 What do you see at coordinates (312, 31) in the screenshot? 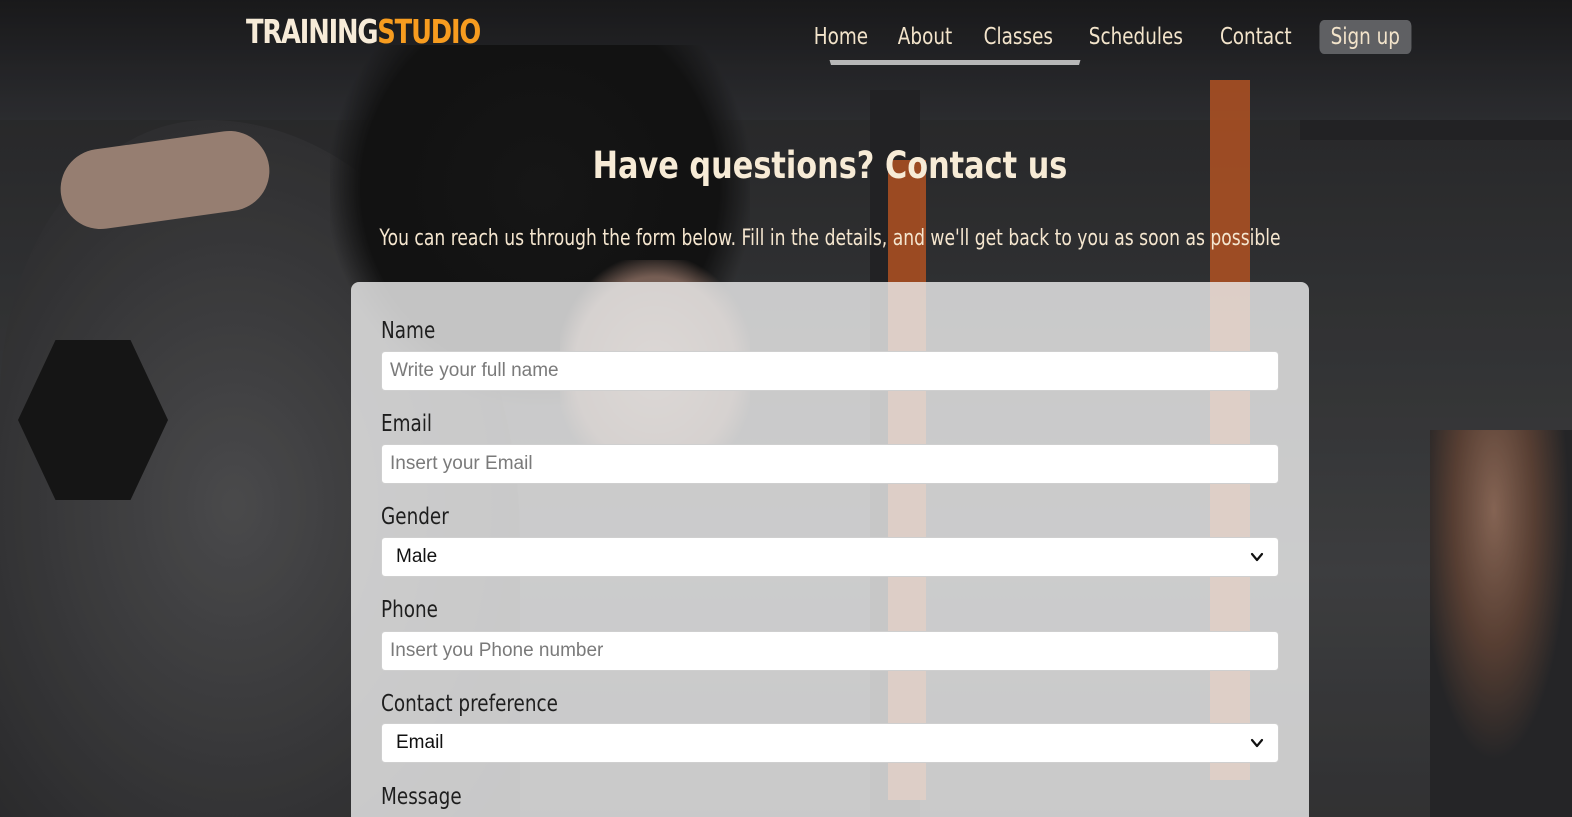
I see `brand-logo-primary: TRAINING` at bounding box center [312, 31].